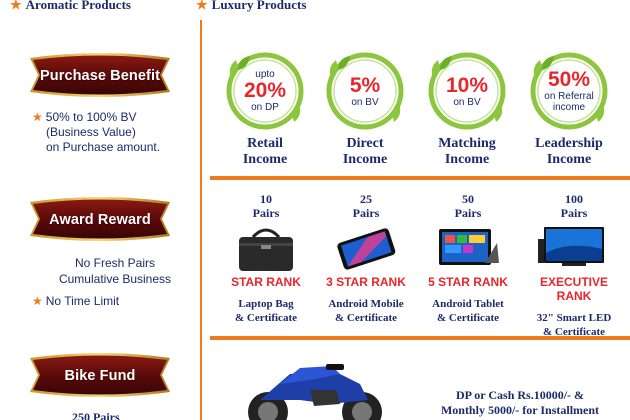 Image resolution: width=630 pixels, height=420 pixels. I want to click on award-line: Cumulative Business, so click(115, 279).